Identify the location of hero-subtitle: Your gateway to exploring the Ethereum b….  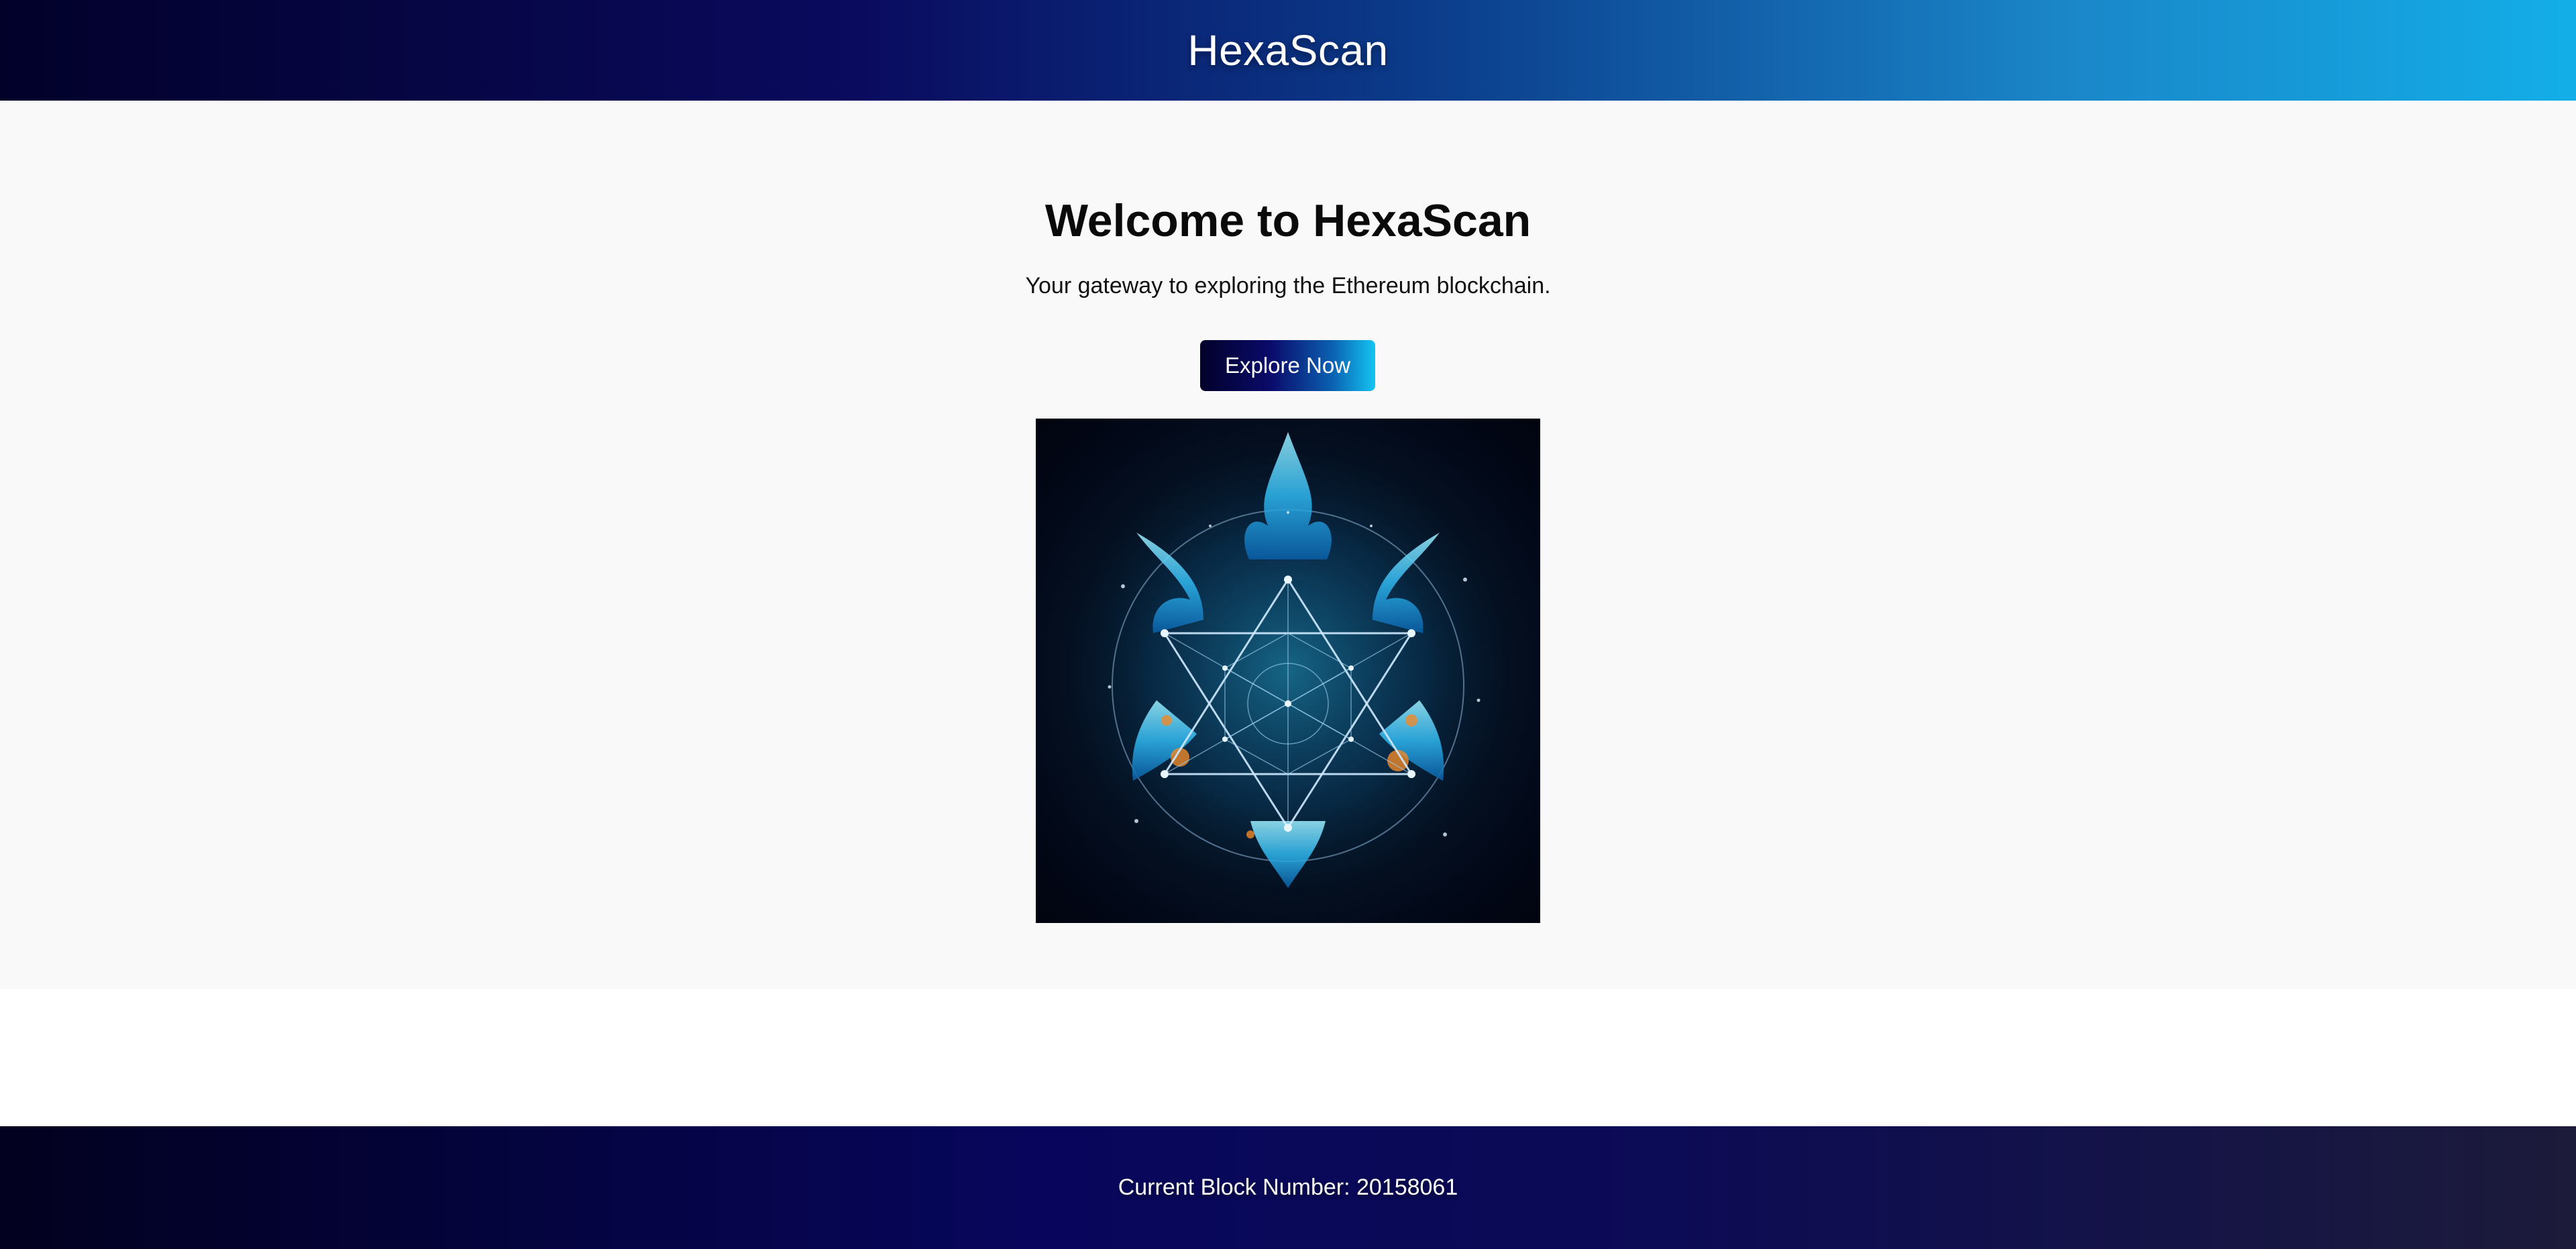
(1288, 286).